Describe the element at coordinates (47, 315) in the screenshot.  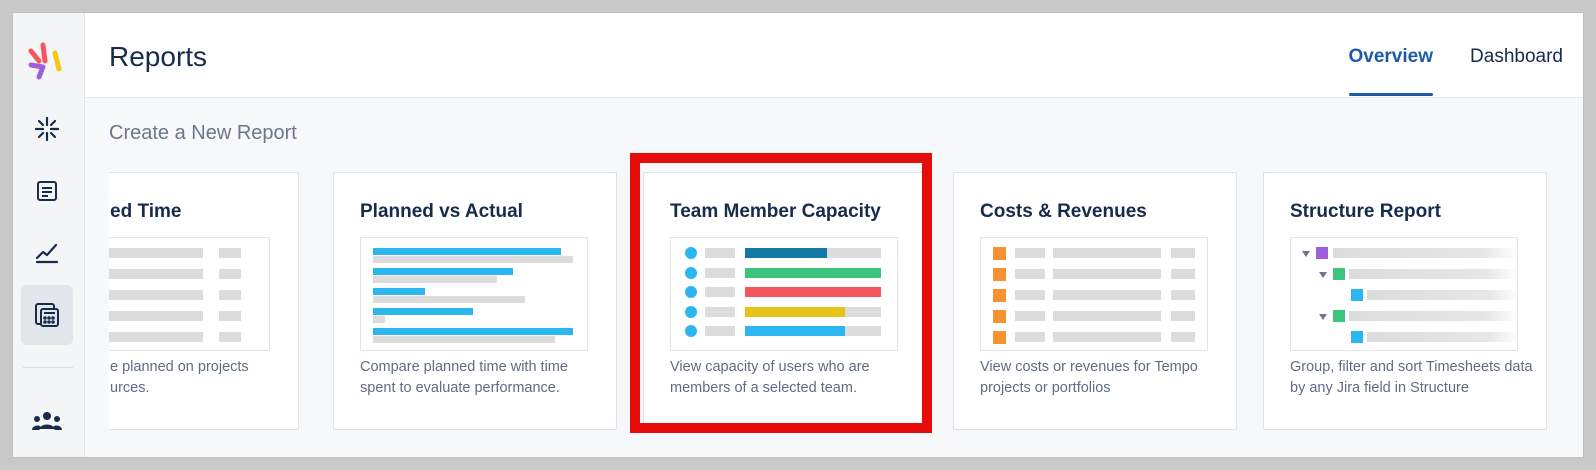
I see `reports-calculator-icon` at that location.